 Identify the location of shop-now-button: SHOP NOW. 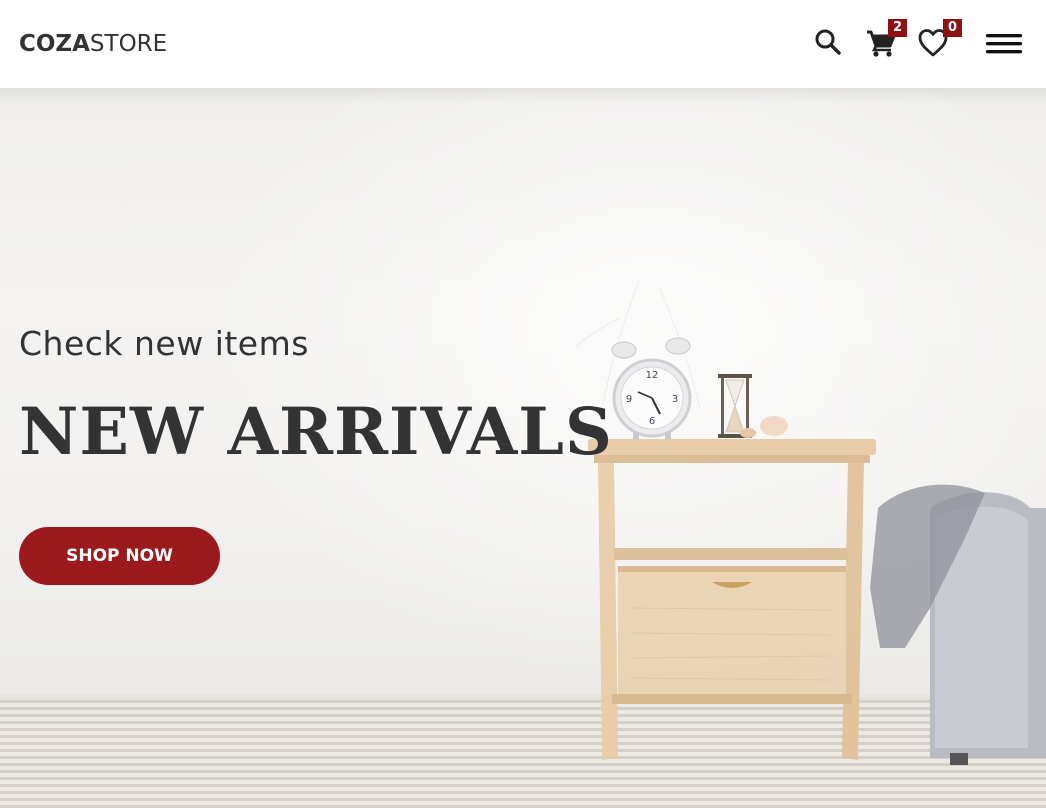
(119, 556).